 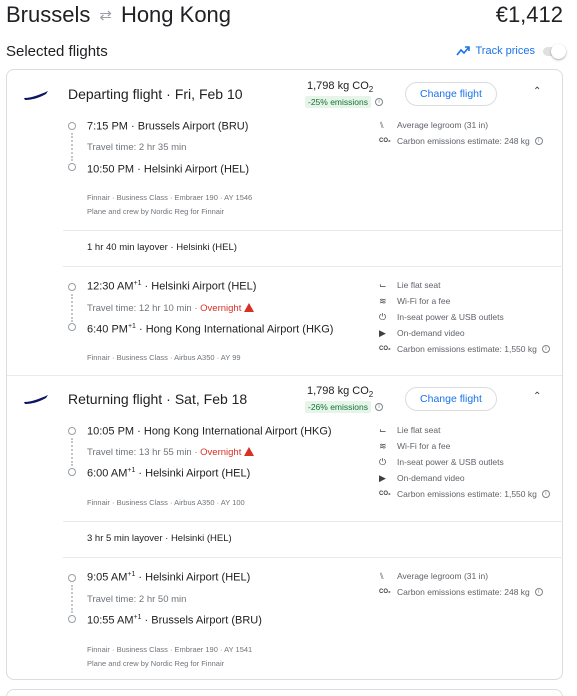 What do you see at coordinates (422, 478) in the screenshot?
I see `amenity-video: ▶ On-demand video` at bounding box center [422, 478].